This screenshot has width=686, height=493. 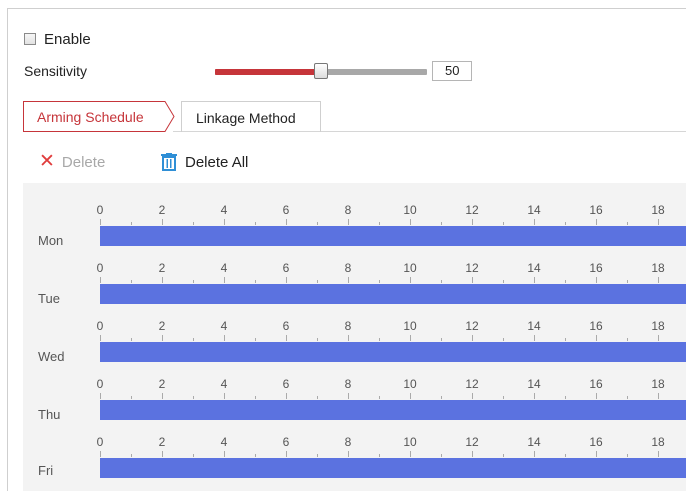 What do you see at coordinates (204, 162) in the screenshot?
I see `delete-all-button: Delete All` at bounding box center [204, 162].